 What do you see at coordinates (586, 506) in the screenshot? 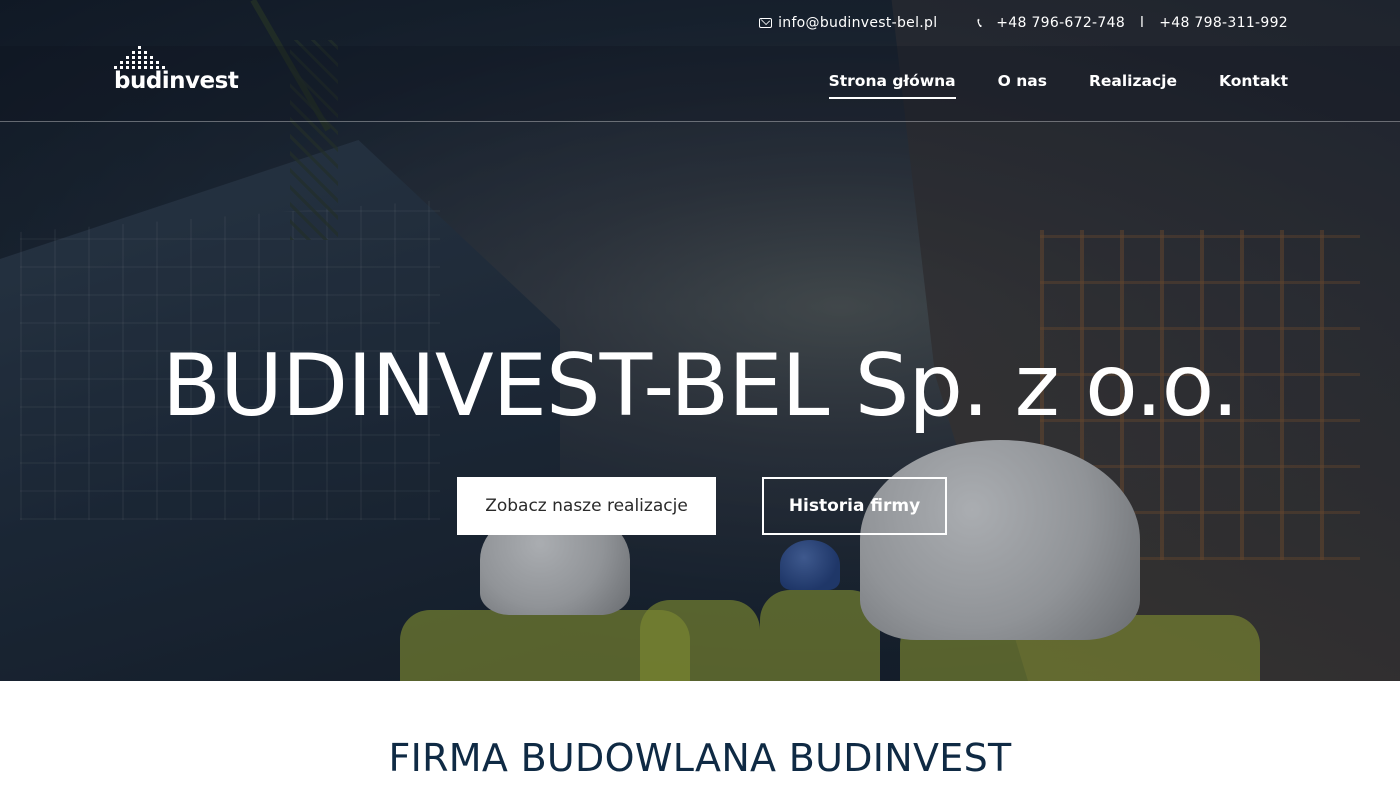
I see `see-projects-button: Zobacz nasze realizacje` at bounding box center [586, 506].